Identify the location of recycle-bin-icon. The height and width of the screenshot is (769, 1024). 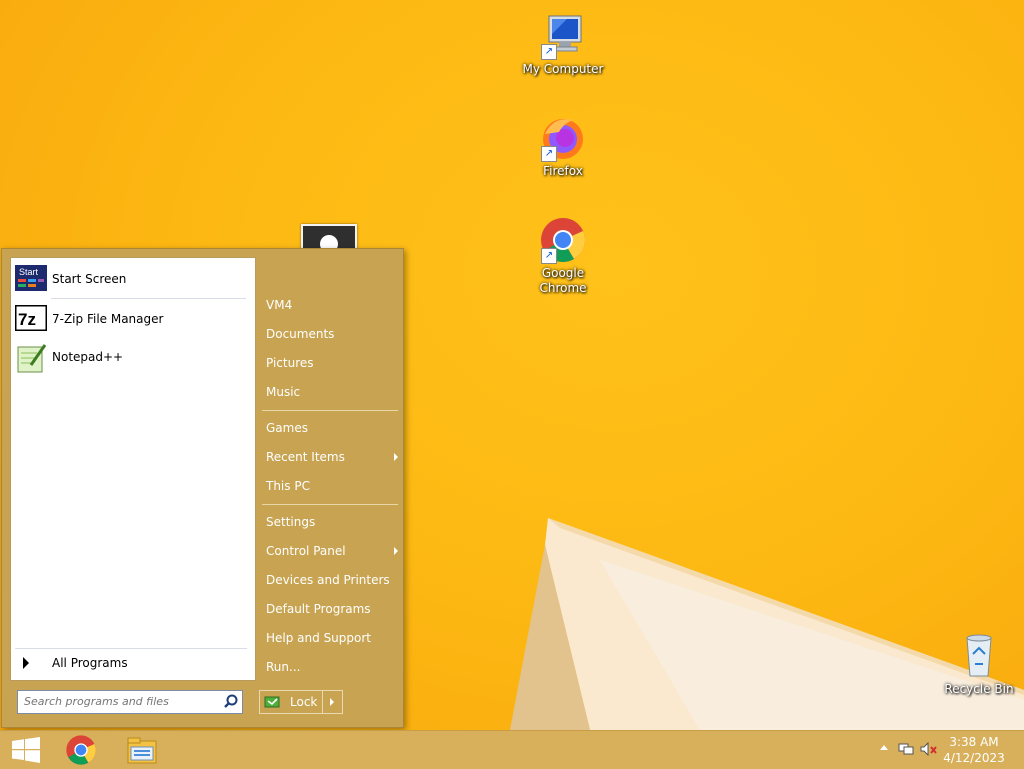
(979, 656).